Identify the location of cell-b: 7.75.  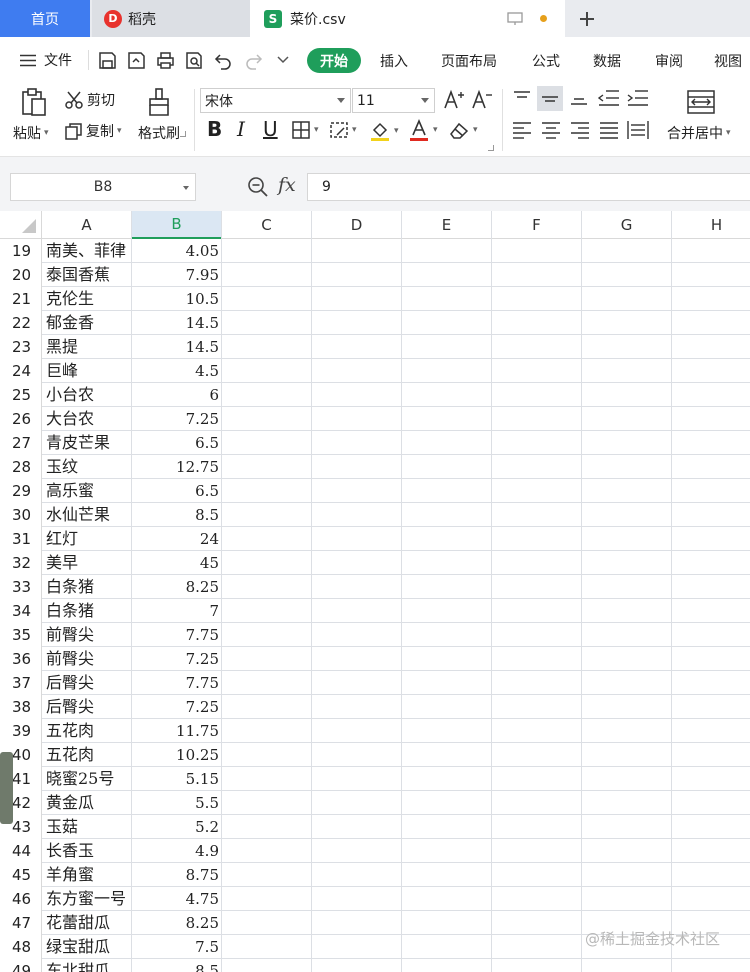
(177, 635).